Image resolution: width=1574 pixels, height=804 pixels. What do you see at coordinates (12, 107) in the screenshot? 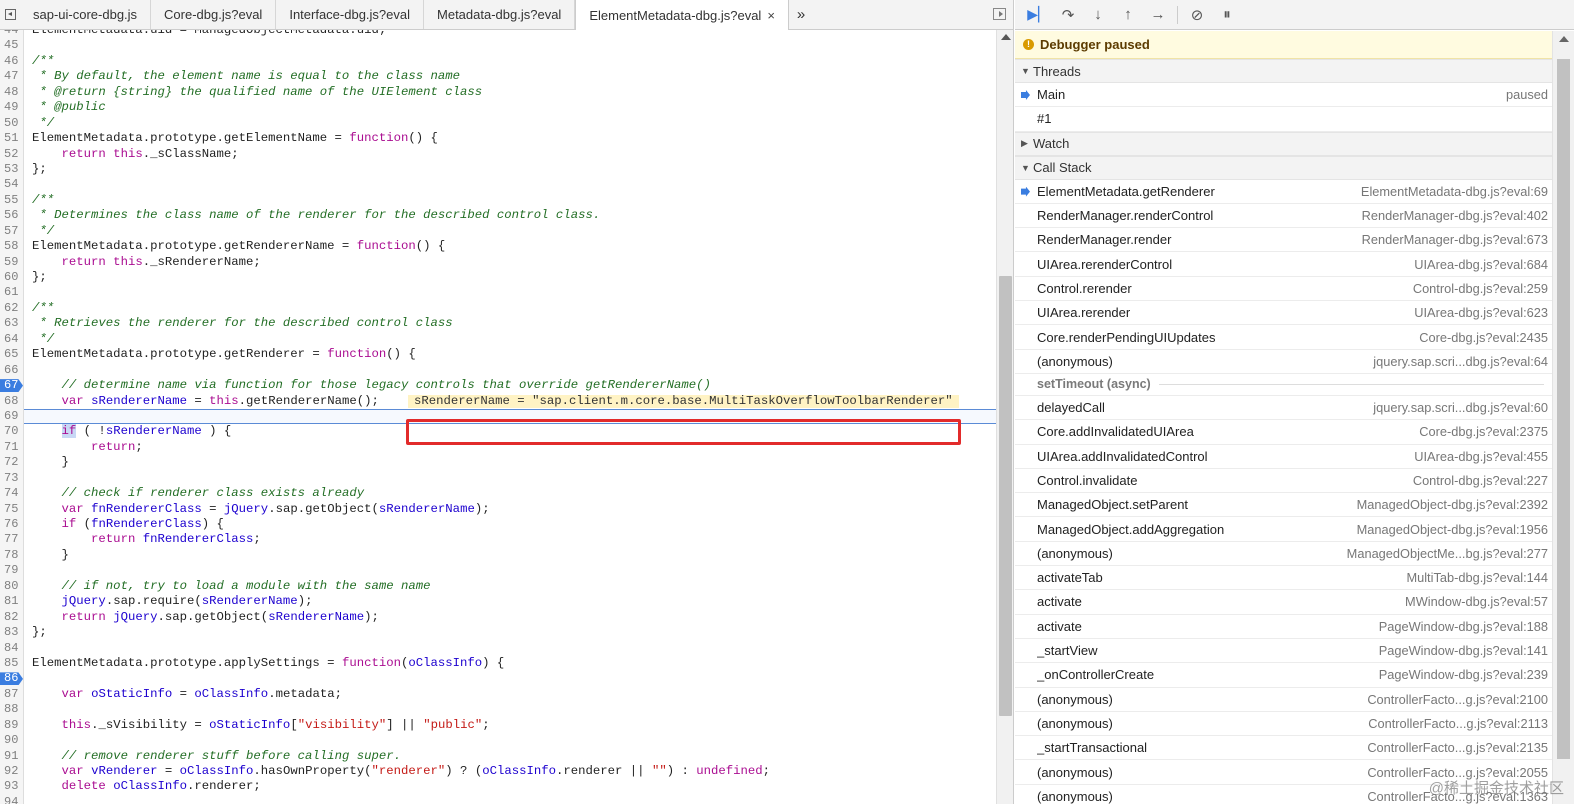
I see `line-number: 49` at bounding box center [12, 107].